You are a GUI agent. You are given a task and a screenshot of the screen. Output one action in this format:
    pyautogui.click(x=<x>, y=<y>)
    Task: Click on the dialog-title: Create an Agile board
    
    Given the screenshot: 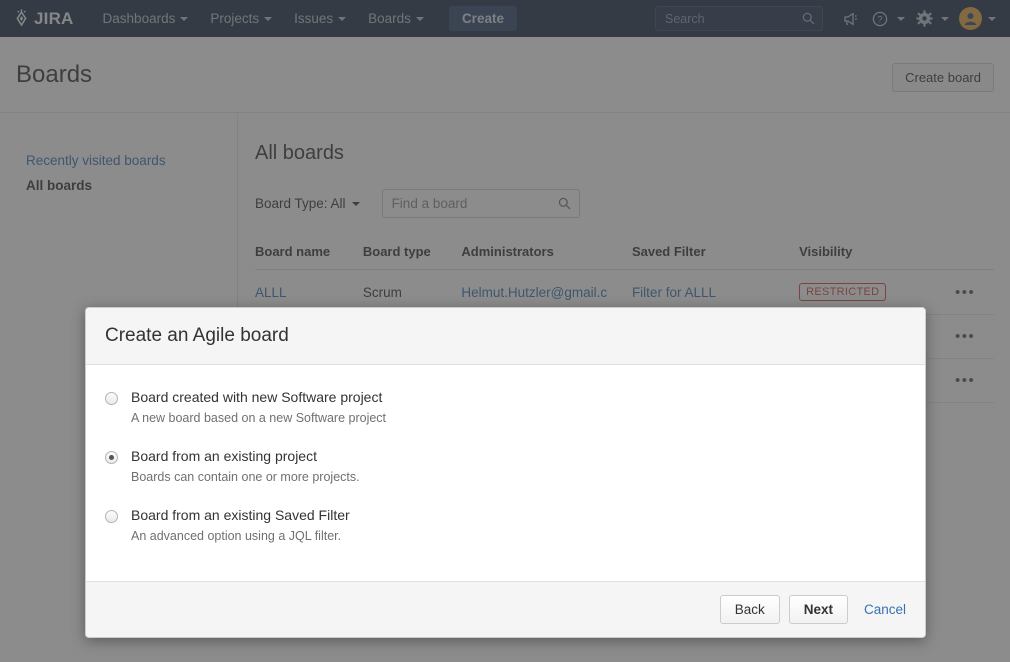 What is the action you would take?
    pyautogui.click(x=197, y=335)
    